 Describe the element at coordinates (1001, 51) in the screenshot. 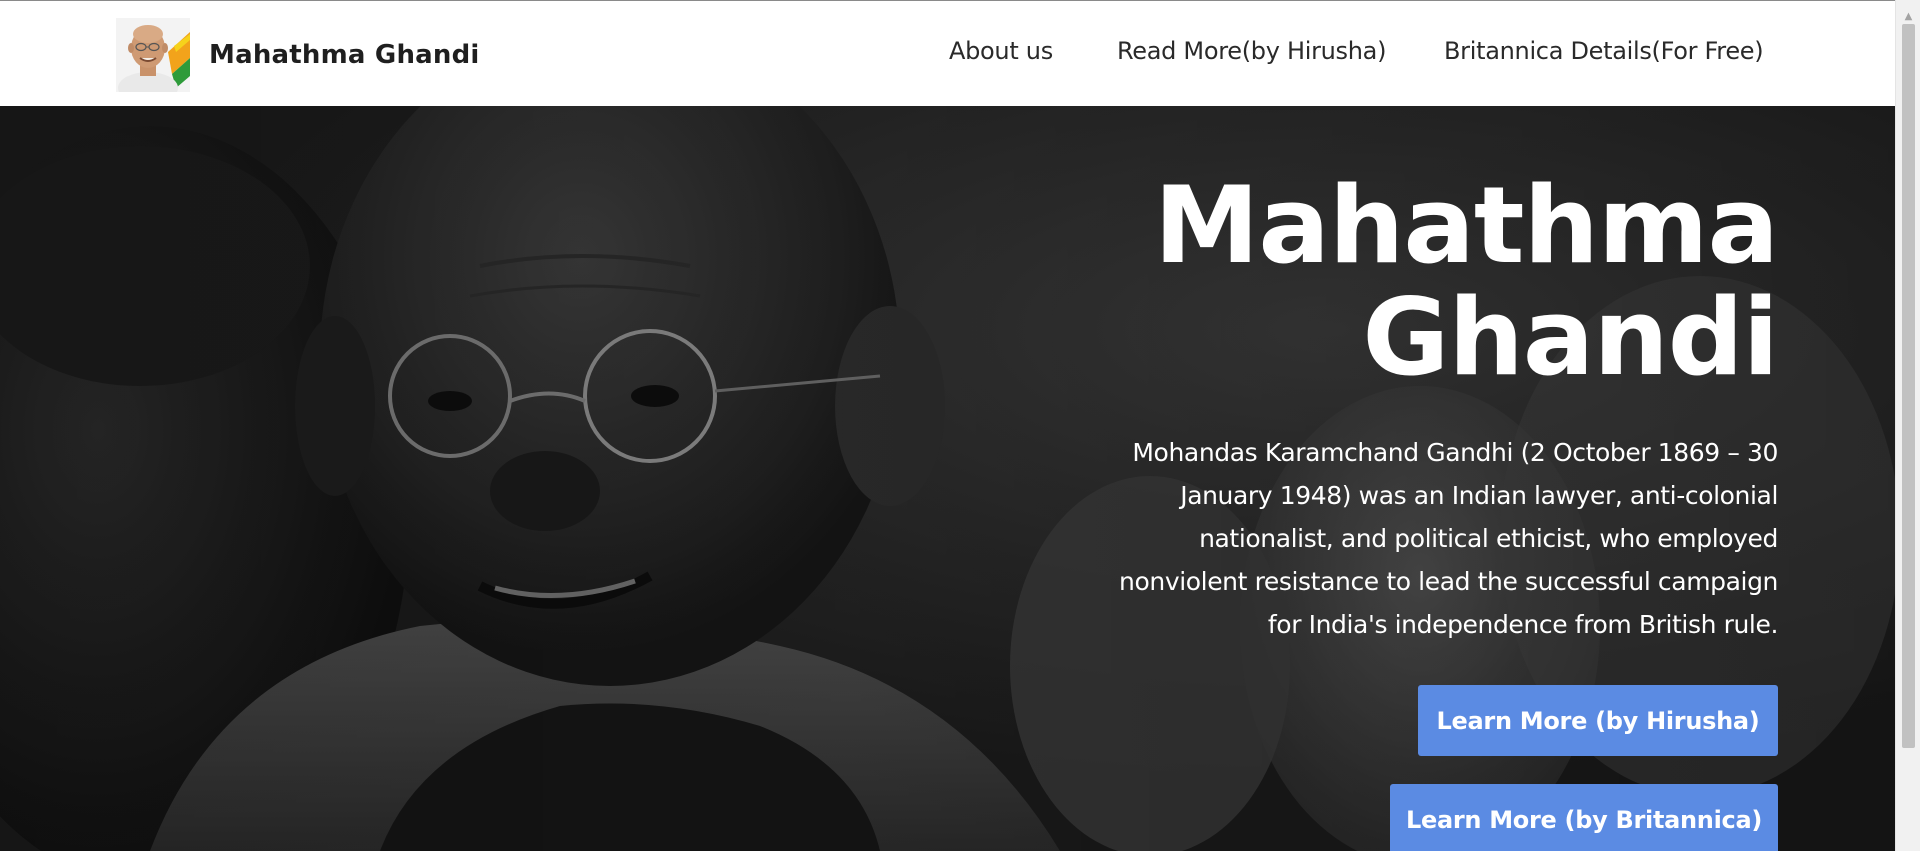

I see `nav-link-about-us: About us` at that location.